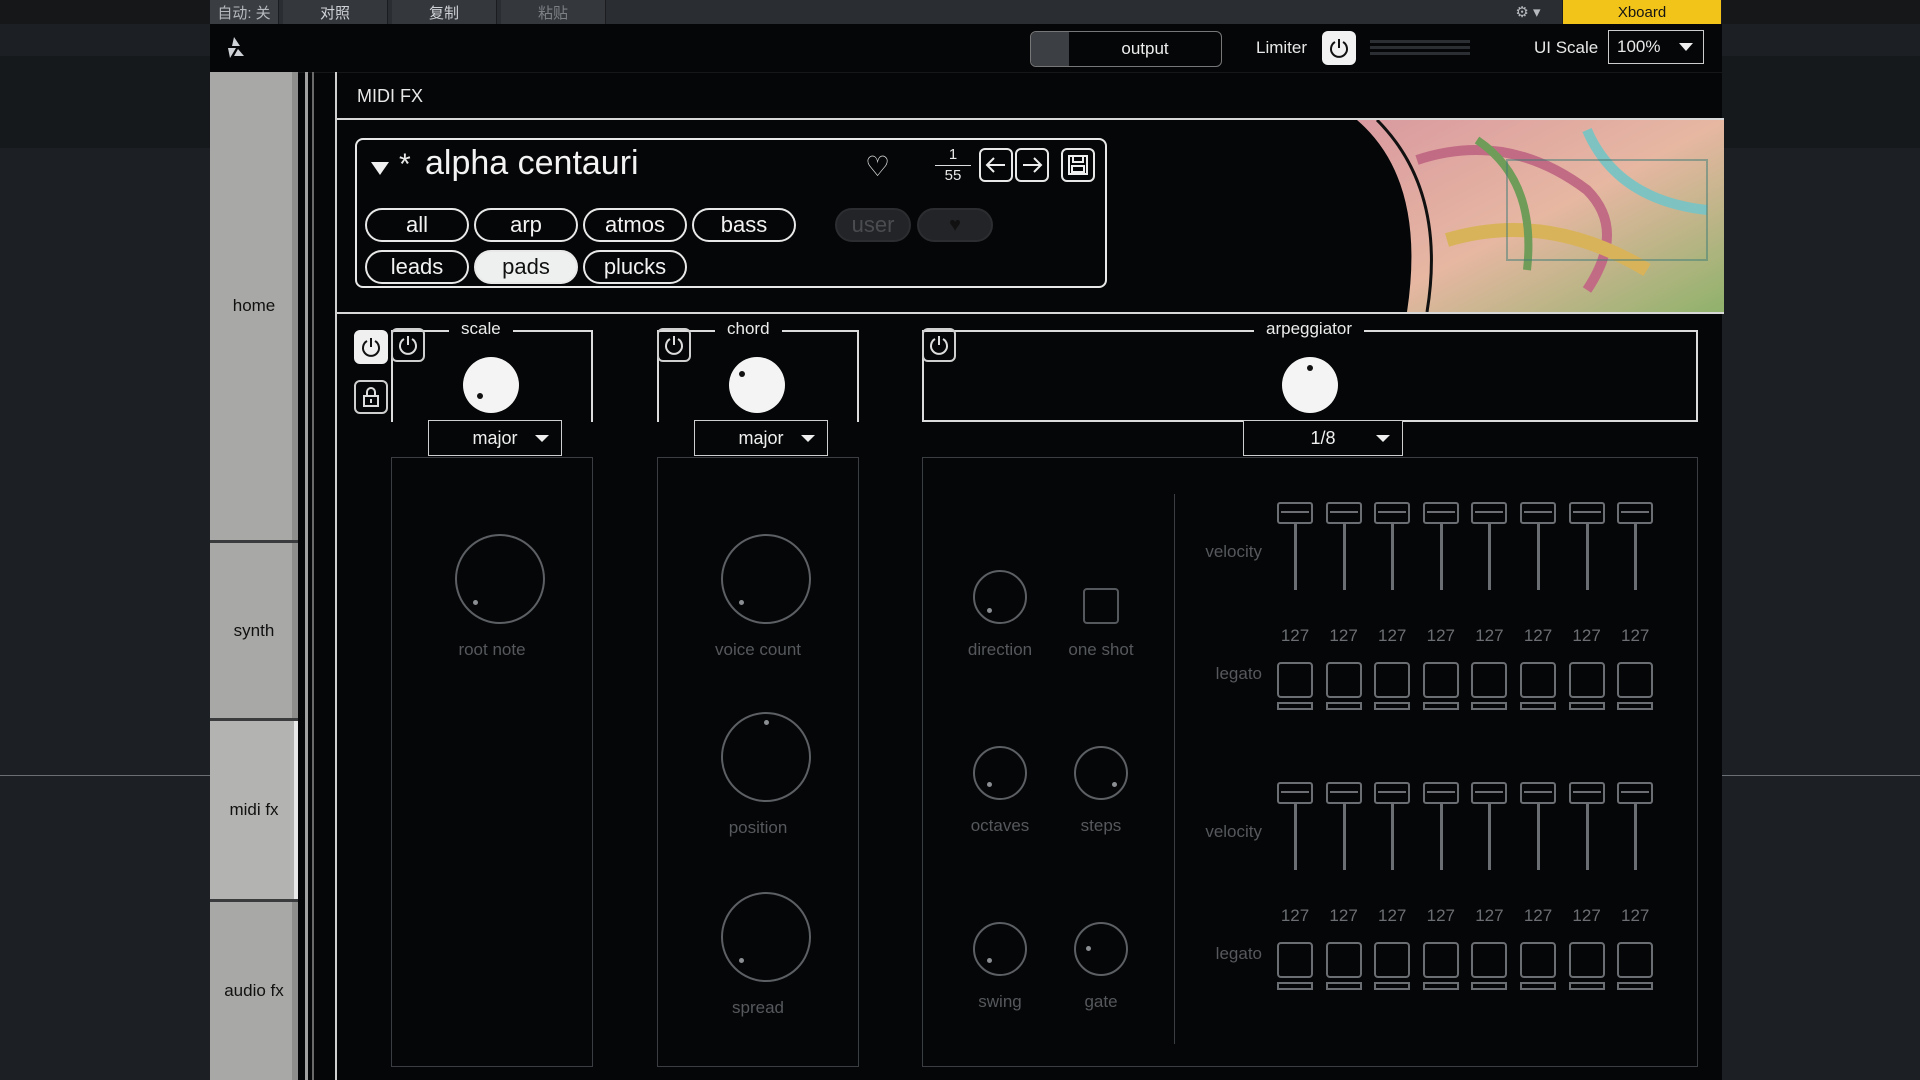 This screenshot has width=1920, height=1080. What do you see at coordinates (1101, 825) in the screenshot?
I see `steps-label: steps` at bounding box center [1101, 825].